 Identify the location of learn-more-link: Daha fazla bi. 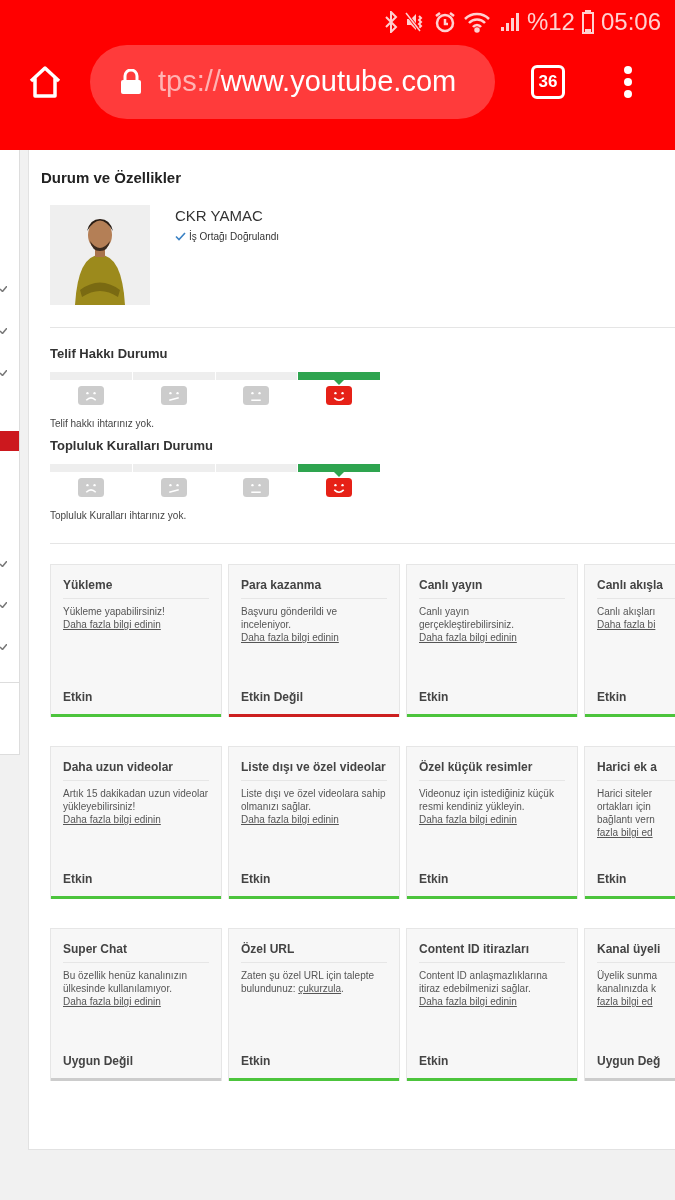
(636, 624).